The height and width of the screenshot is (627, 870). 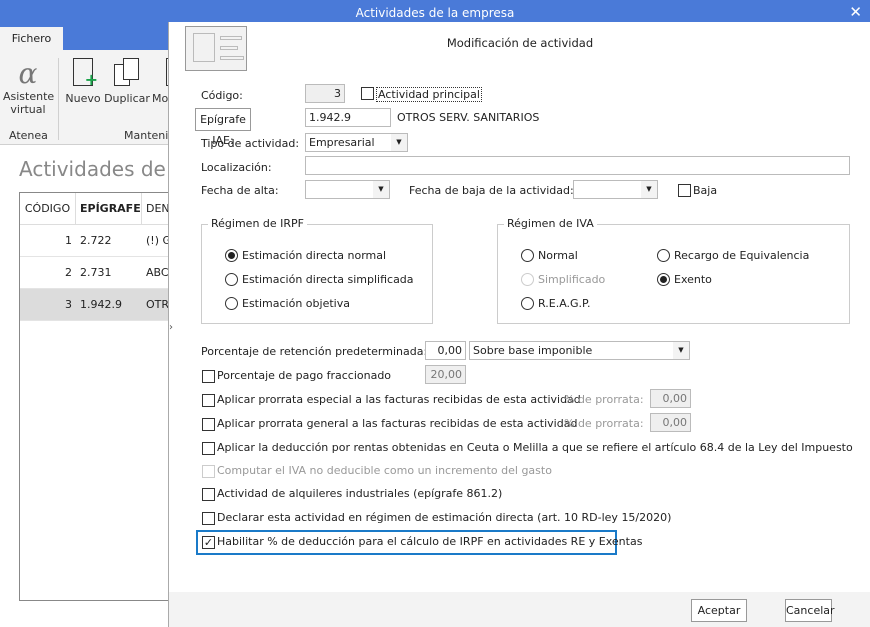 What do you see at coordinates (100, 305) in the screenshot?
I see `table-row-selected: 3 1.942.9 OTR` at bounding box center [100, 305].